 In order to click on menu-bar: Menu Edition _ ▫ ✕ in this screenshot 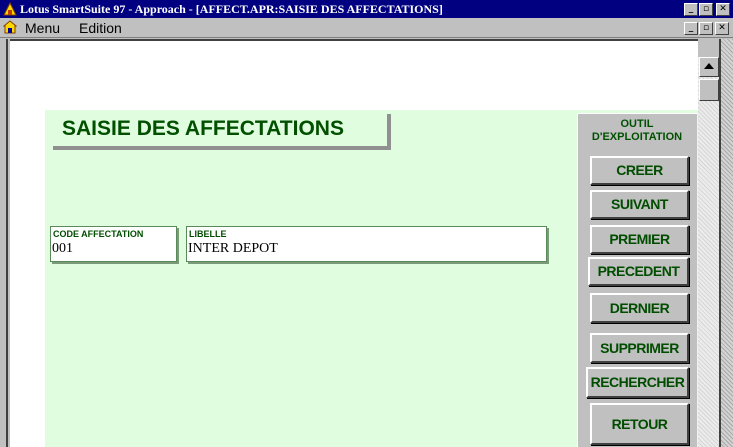, I will do `click(366, 28)`.